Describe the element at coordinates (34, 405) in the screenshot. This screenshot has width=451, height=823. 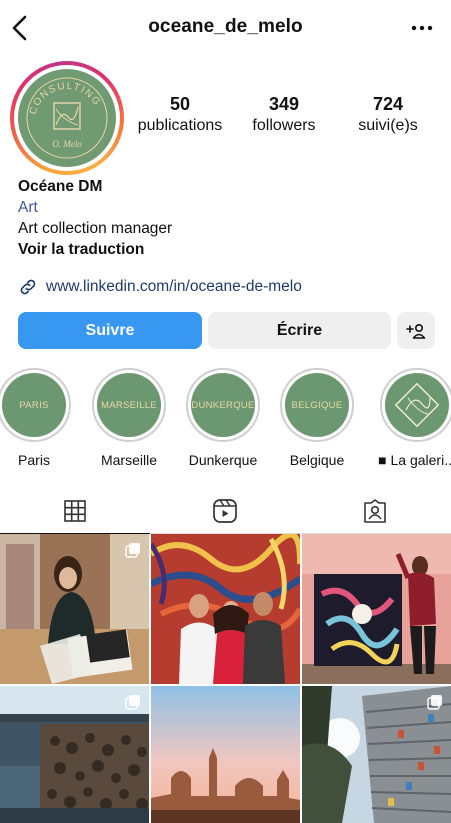
I see `highlight-cover: PARIS` at that location.